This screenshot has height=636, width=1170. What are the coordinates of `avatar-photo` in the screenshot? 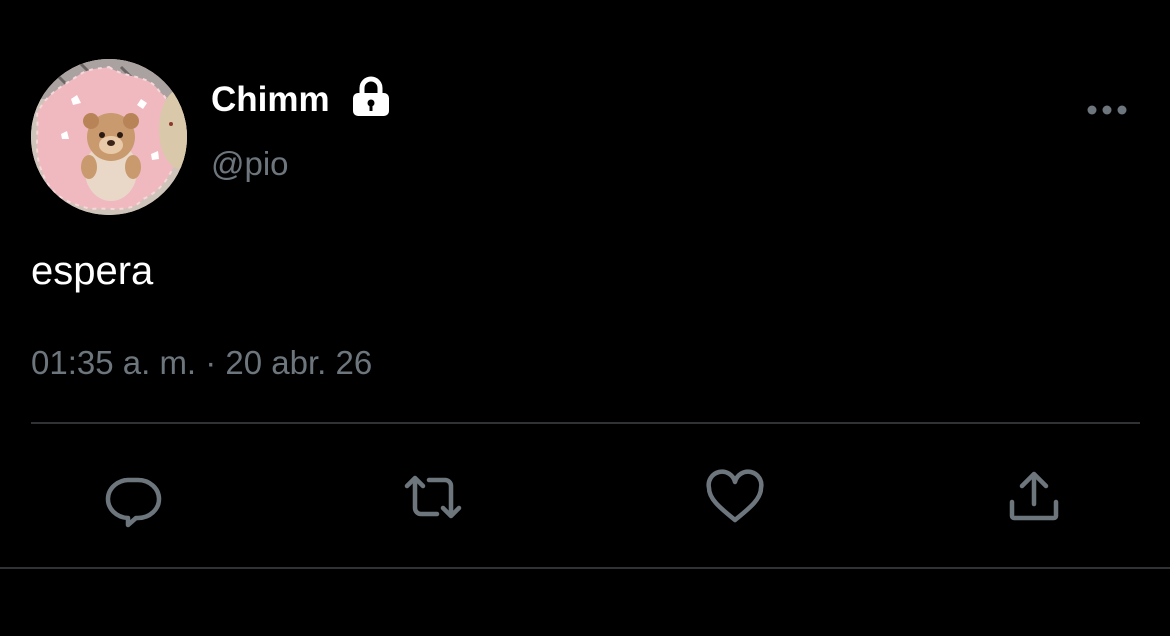 It's located at (109, 137).